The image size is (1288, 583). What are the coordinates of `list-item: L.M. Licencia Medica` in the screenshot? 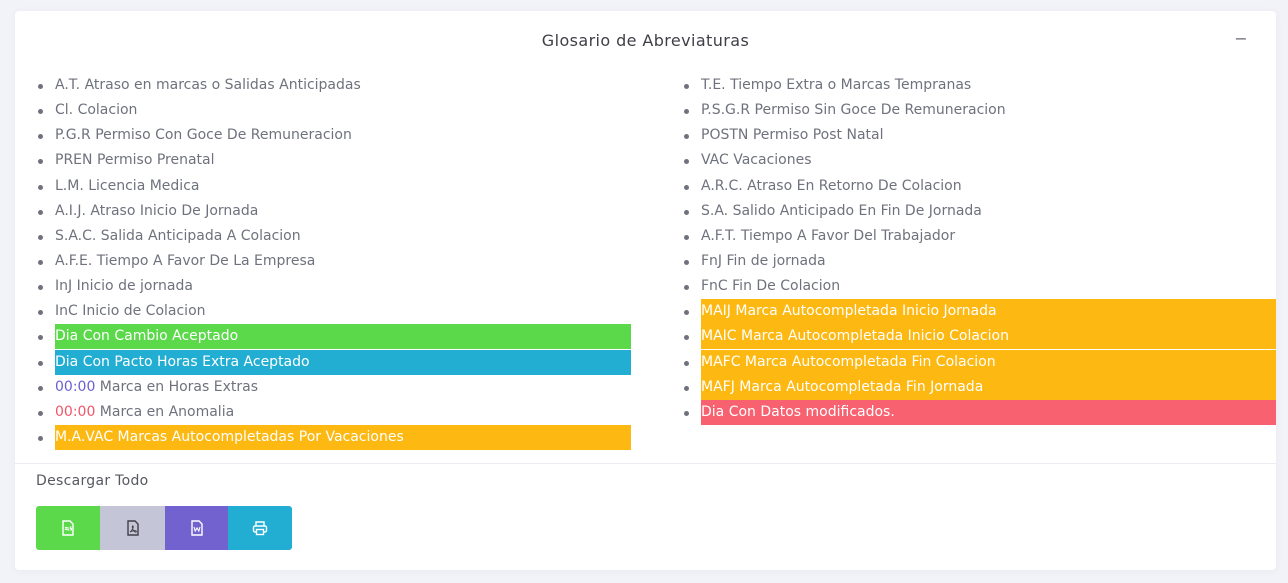 It's located at (334, 186).